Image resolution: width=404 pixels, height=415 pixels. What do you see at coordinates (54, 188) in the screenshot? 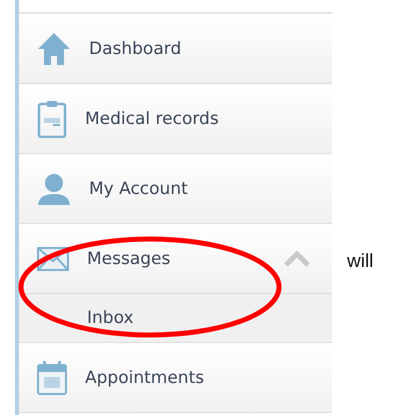
I see `person-icon` at bounding box center [54, 188].